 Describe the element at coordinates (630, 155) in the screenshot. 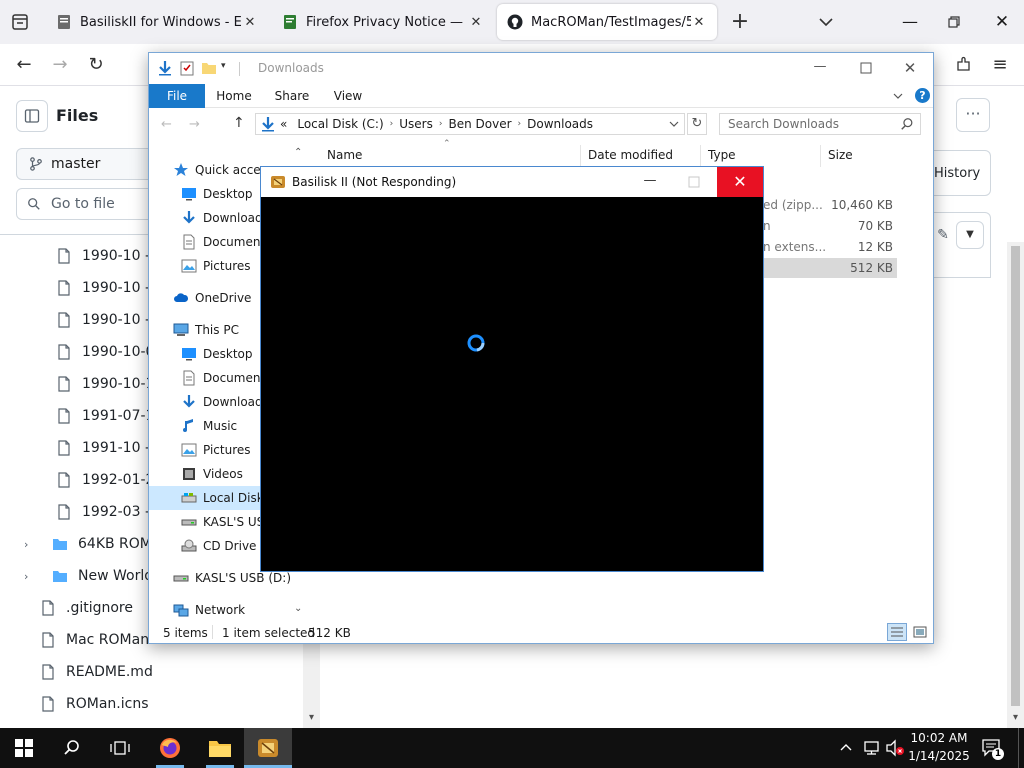

I see `column-date-modified: Date modified` at that location.